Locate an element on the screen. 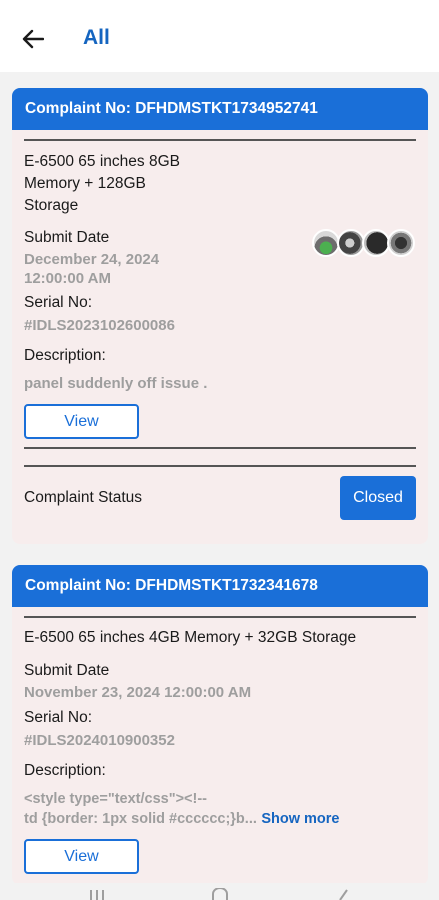 Image resolution: width=439 pixels, height=900 pixels. show-more-link: Show more is located at coordinates (300, 819).